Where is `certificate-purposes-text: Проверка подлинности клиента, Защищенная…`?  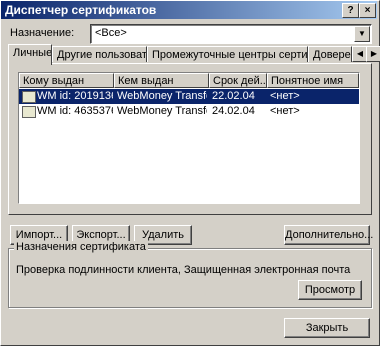 certificate-purposes-text: Проверка подлинности клиента, Защищенная… is located at coordinates (183, 270).